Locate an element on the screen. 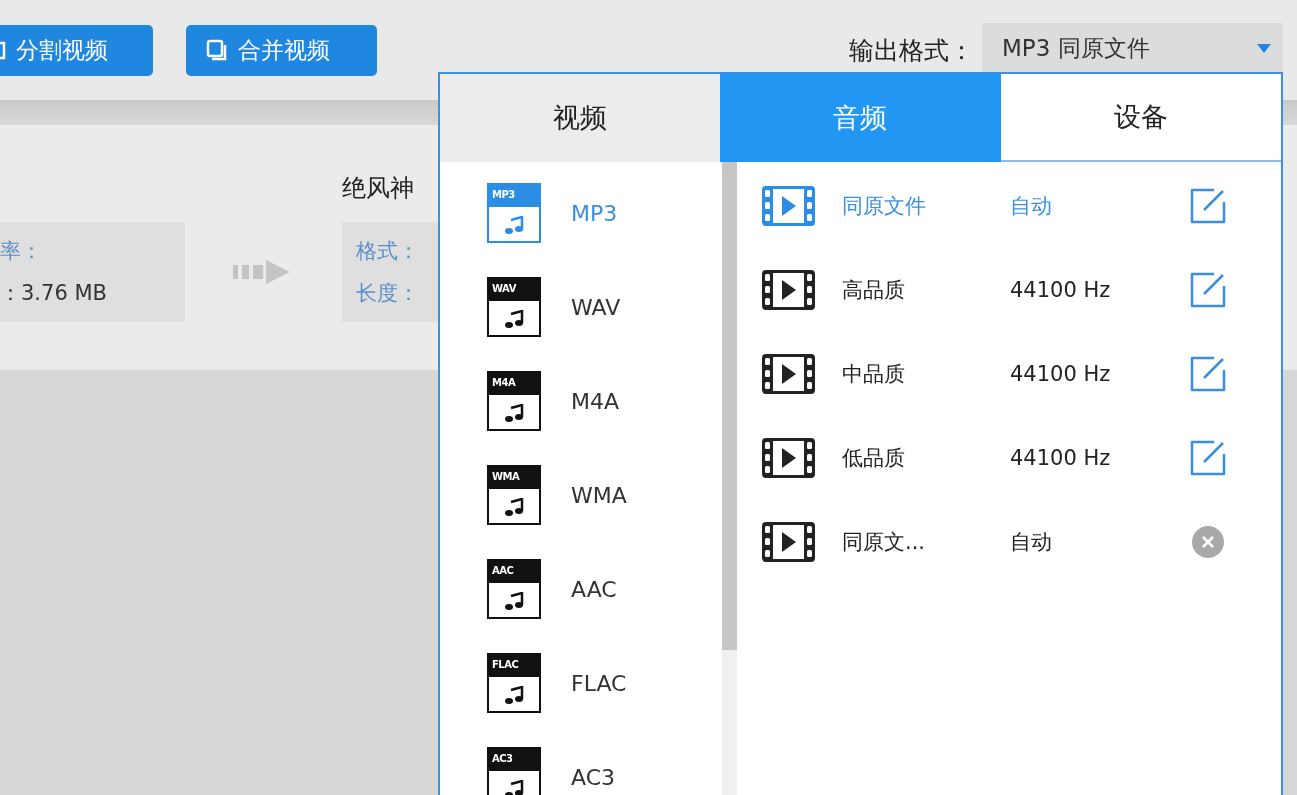 This screenshot has width=1297, height=795. format-name: AC3 is located at coordinates (593, 777).